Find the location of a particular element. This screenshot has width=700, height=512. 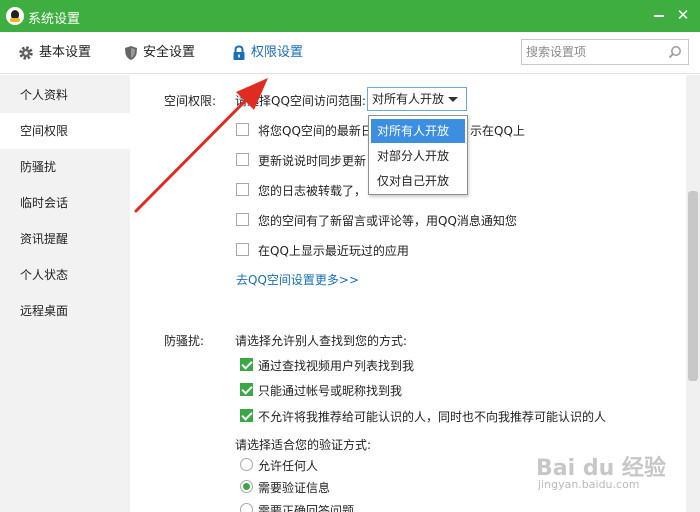

settings-search is located at coordinates (605, 52).